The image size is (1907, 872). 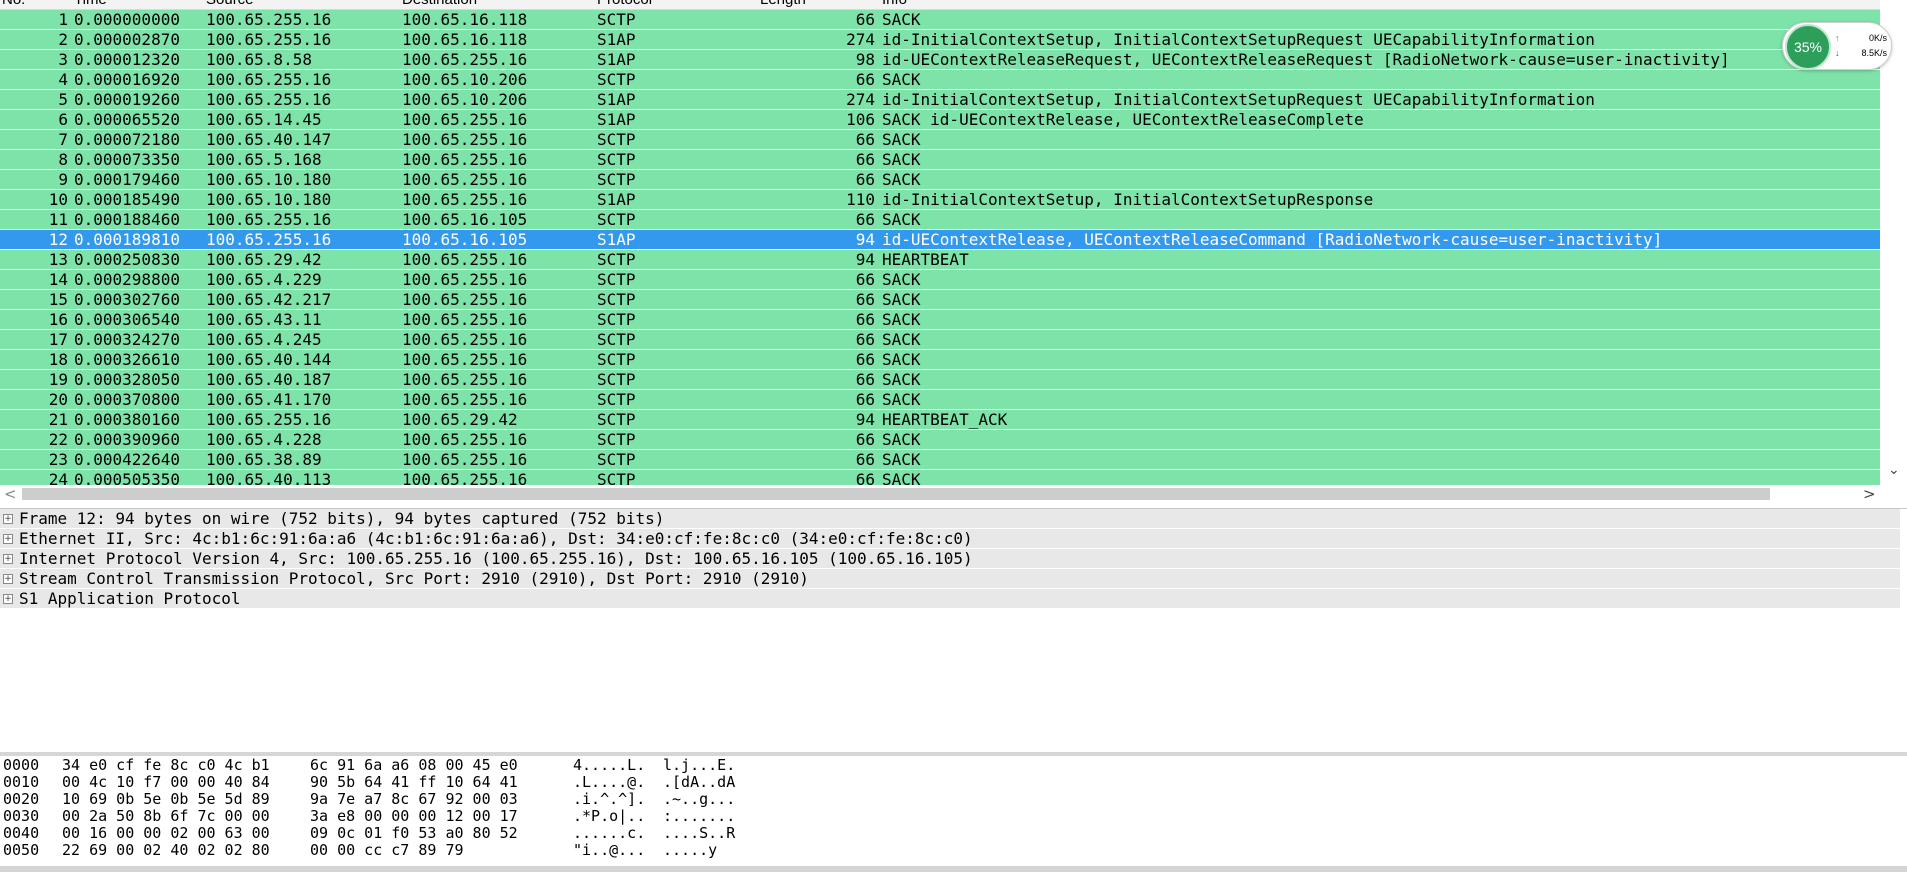 What do you see at coordinates (783, 4) in the screenshot?
I see `column-length: Length` at bounding box center [783, 4].